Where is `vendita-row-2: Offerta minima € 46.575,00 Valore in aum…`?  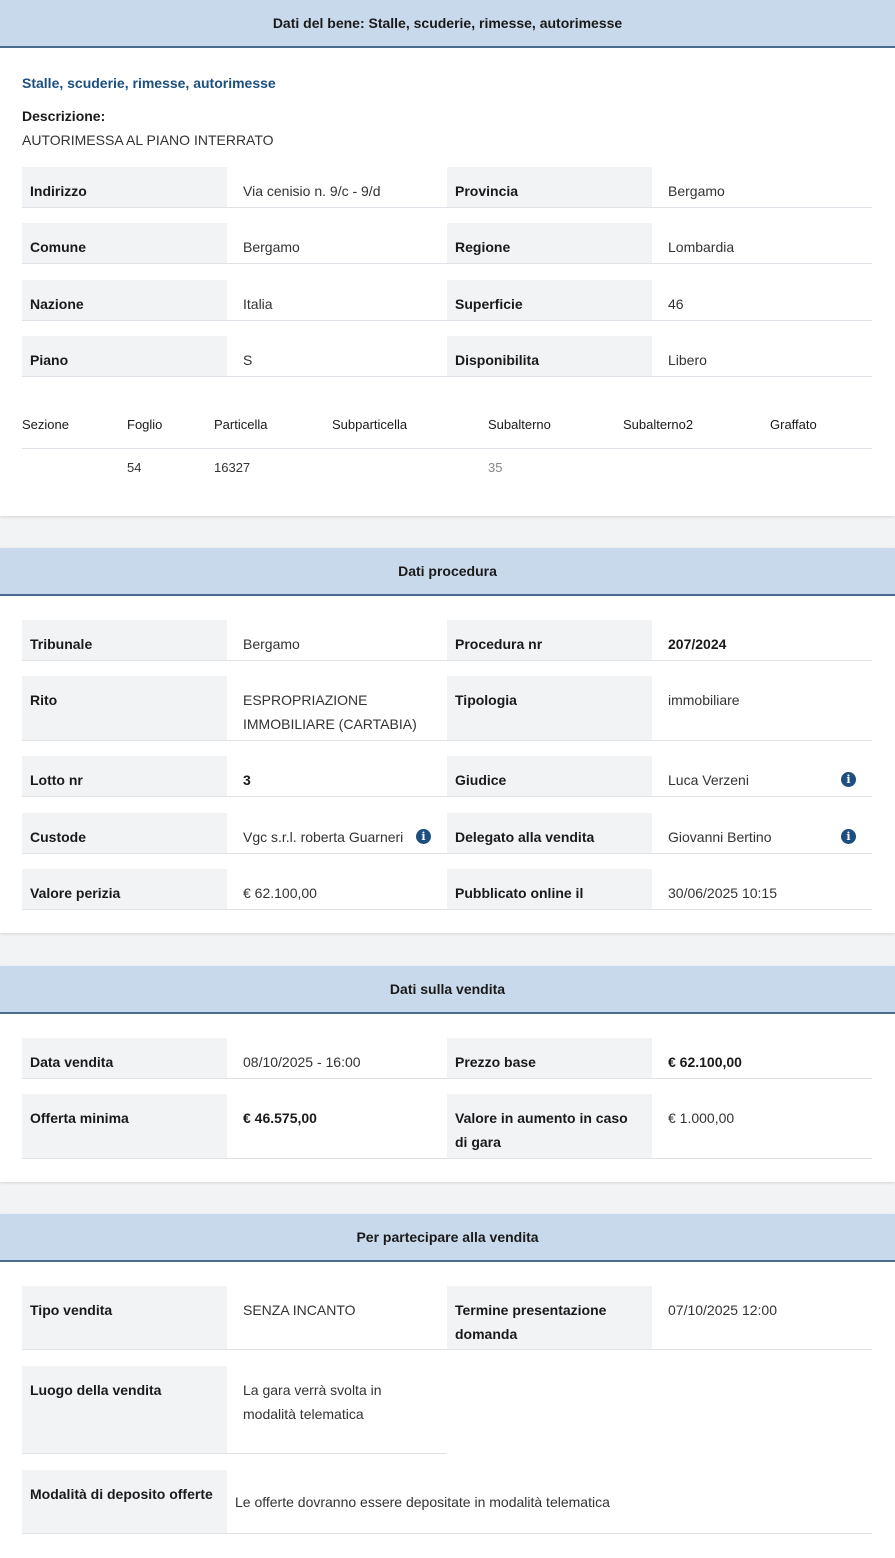 vendita-row-2: Offerta minima € 46.575,00 Valore in aum… is located at coordinates (447, 1126).